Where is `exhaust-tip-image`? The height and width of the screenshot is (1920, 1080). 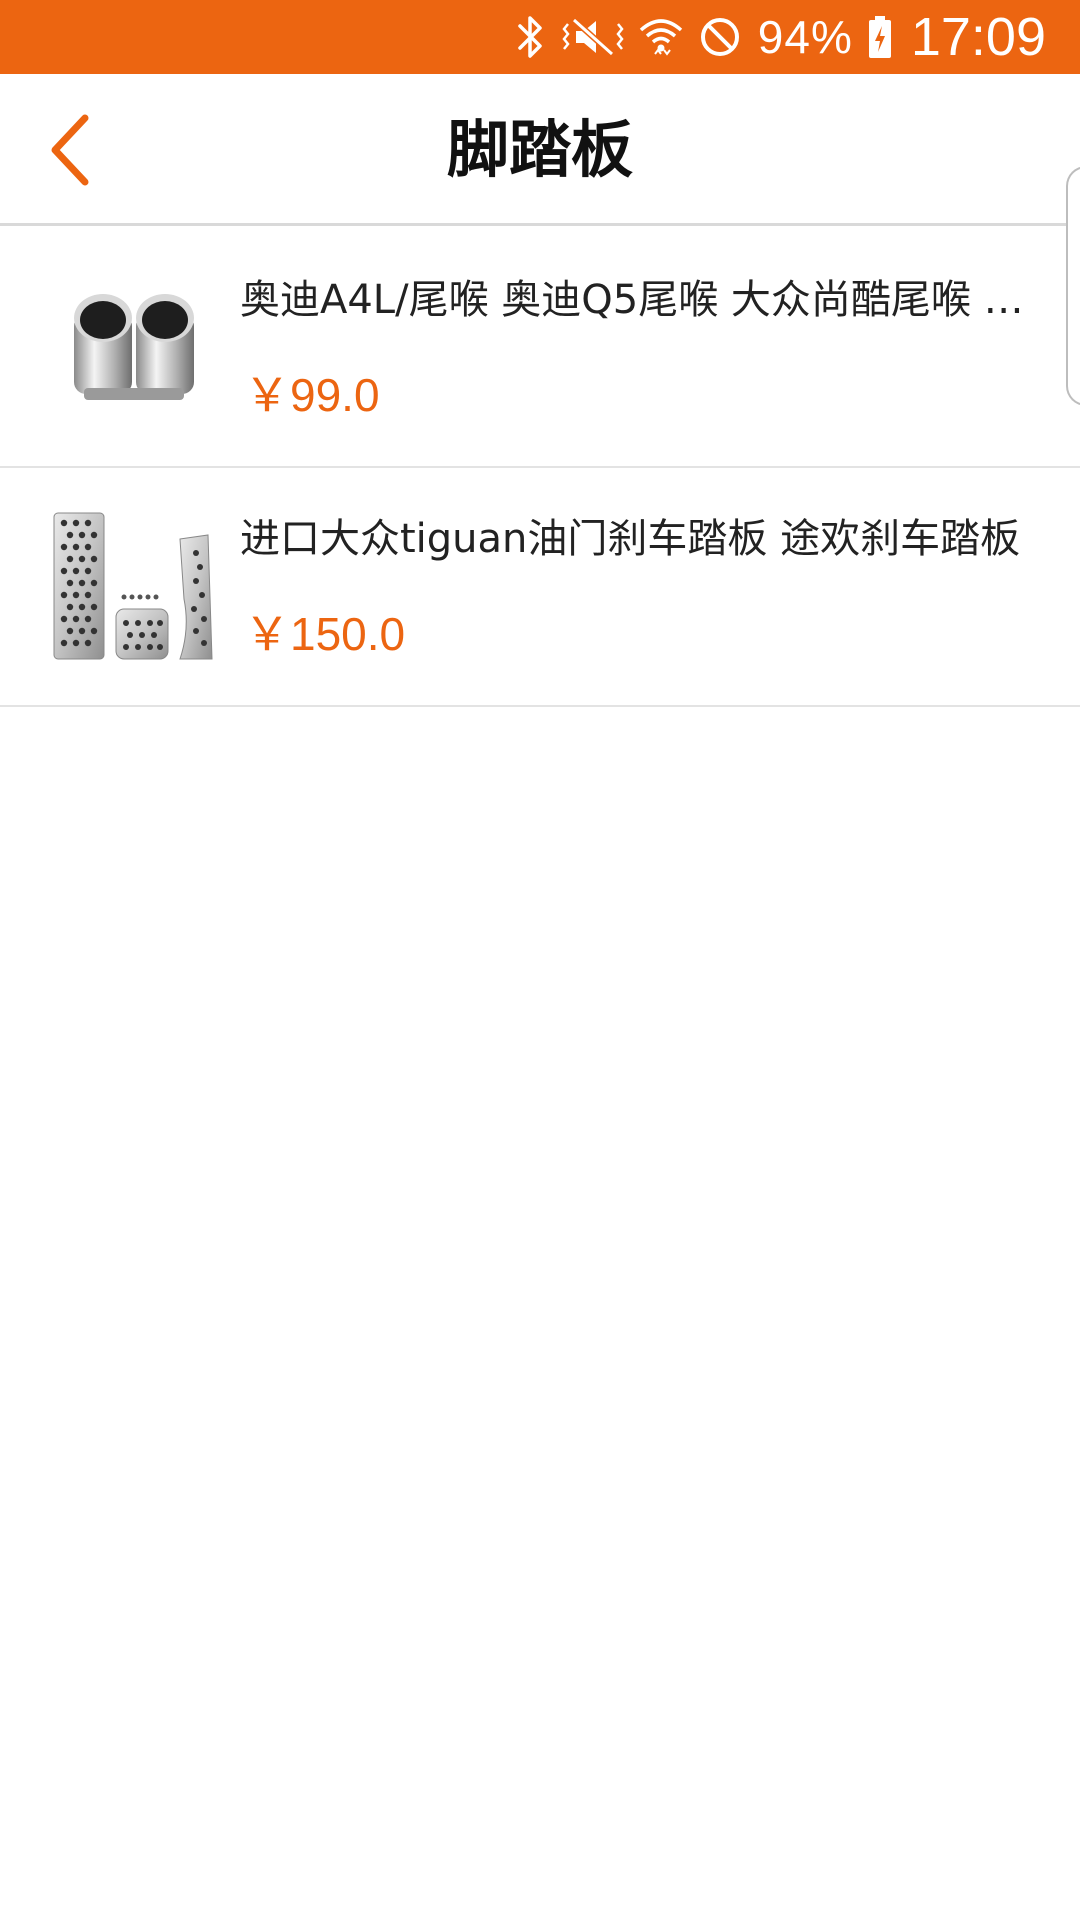
exhaust-tip-image is located at coordinates (134, 349).